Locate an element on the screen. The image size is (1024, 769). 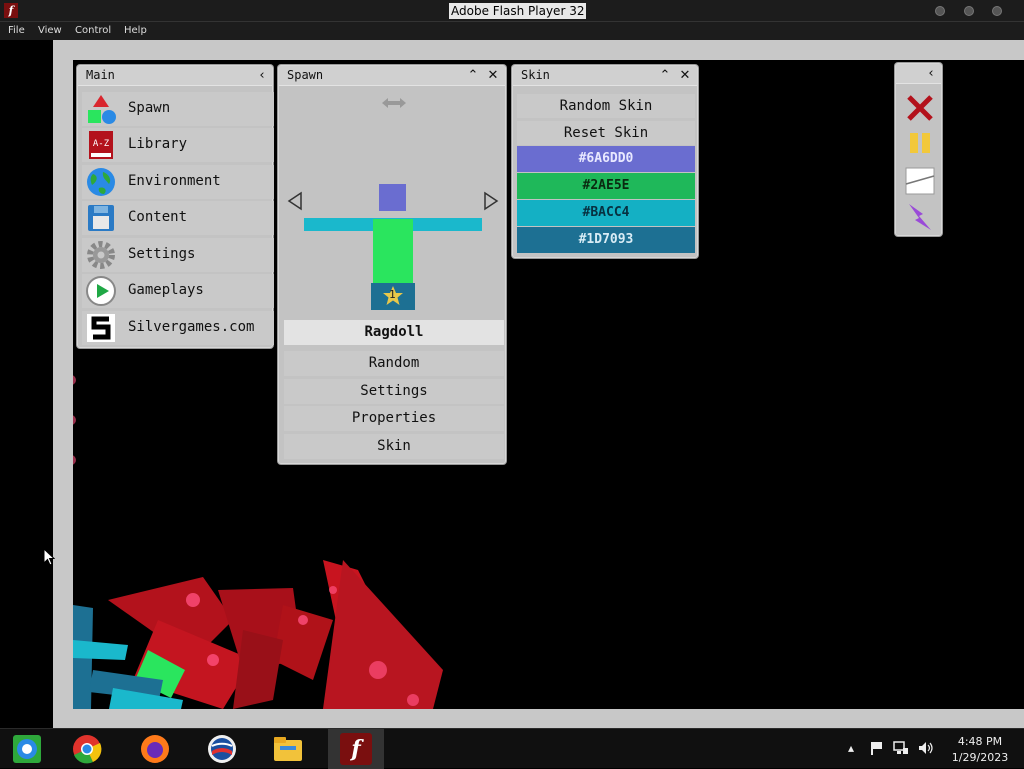
spawn-settings-button: Settings is located at coordinates (394, 391).